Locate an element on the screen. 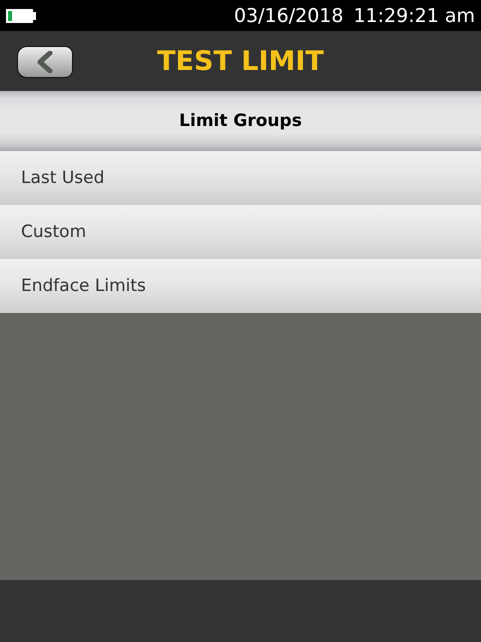 This screenshot has width=481, height=642. back-button is located at coordinates (45, 62).